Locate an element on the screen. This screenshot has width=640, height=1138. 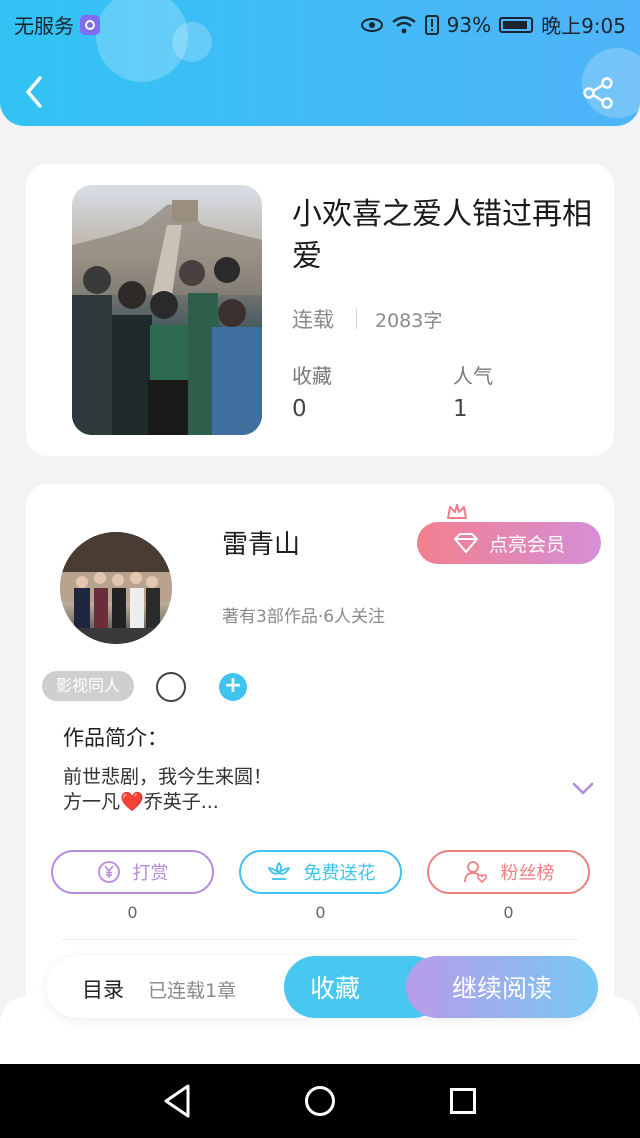
battery-percent: 93% is located at coordinates (469, 24).